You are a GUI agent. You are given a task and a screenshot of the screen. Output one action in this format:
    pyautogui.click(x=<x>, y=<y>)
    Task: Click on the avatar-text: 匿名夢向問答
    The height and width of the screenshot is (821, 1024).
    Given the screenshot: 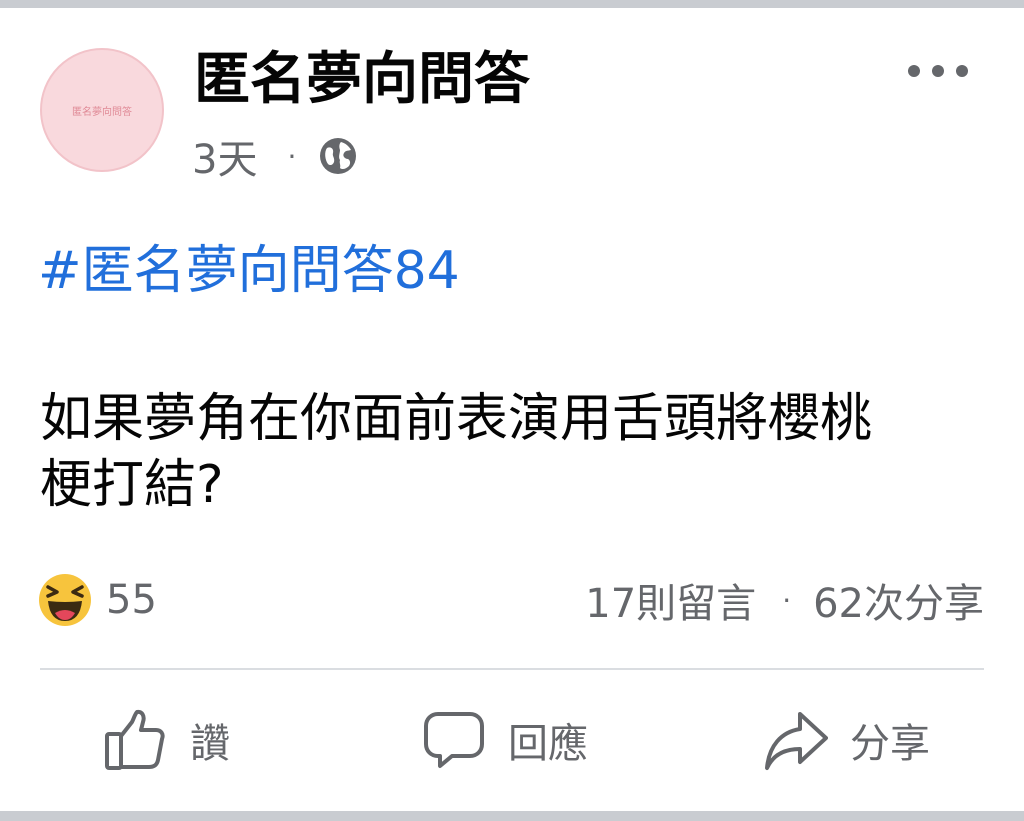 What is the action you would take?
    pyautogui.click(x=102, y=112)
    